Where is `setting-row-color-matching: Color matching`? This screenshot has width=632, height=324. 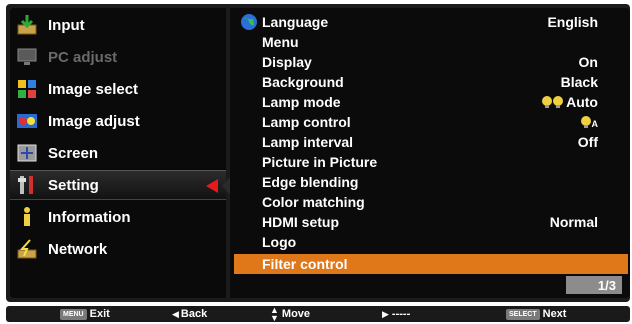
setting-row-color-matching: Color matching is located at coordinates (431, 202).